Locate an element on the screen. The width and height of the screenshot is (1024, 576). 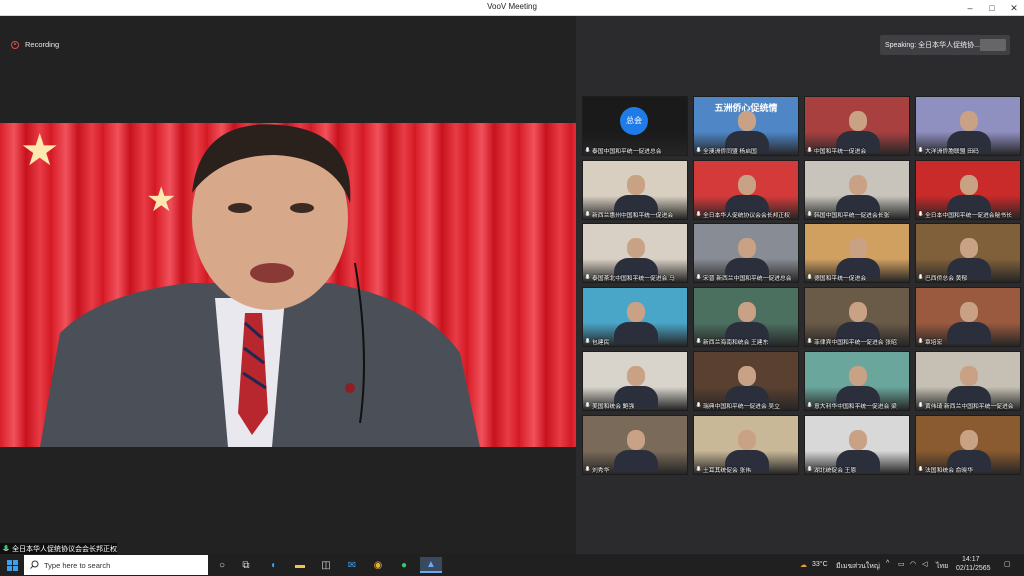
participant-tile: 巴西侨总会 黄郁 is located at coordinates (968, 253).